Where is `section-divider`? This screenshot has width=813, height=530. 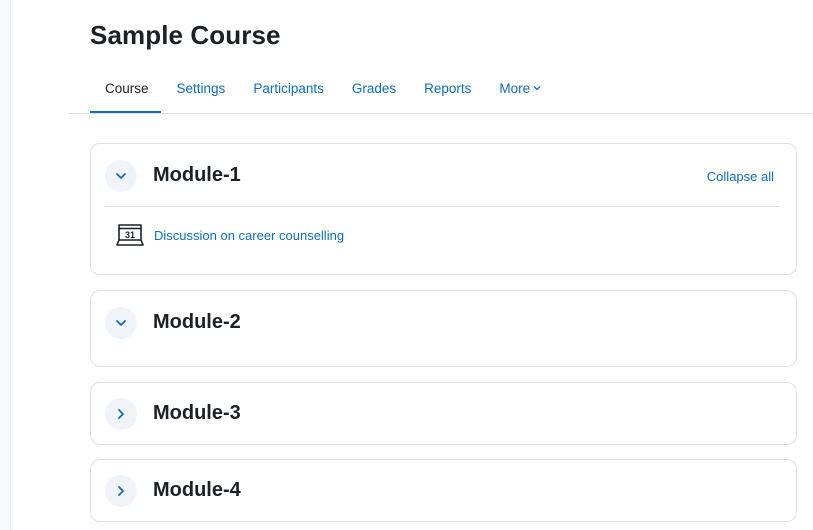
section-divider is located at coordinates (443, 206).